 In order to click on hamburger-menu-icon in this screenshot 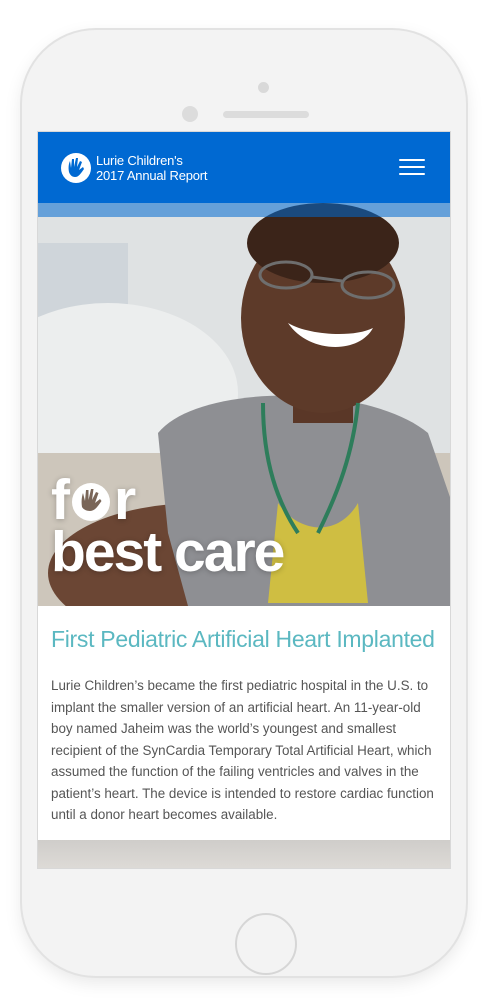, I will do `click(412, 168)`.